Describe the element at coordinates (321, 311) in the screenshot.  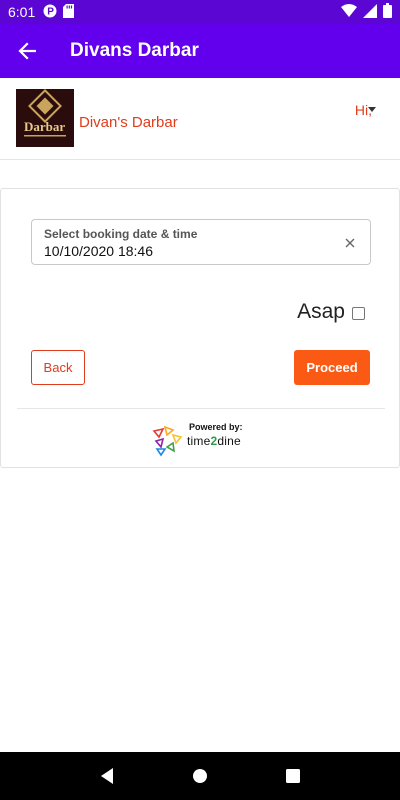
I see `asap-label: Asap` at that location.